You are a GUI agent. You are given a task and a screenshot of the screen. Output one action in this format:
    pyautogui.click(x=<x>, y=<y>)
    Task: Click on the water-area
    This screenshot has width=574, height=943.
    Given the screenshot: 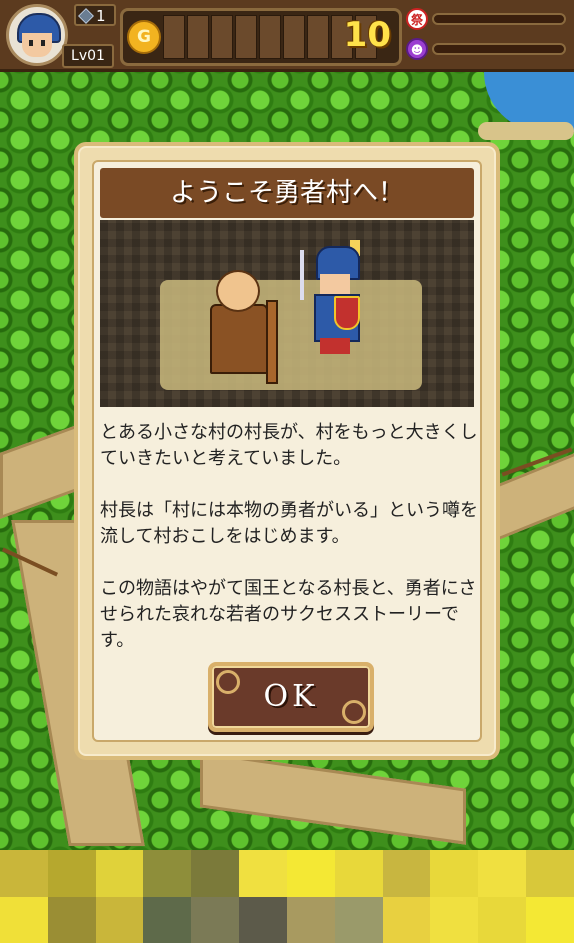 What is the action you would take?
    pyautogui.click(x=526, y=106)
    